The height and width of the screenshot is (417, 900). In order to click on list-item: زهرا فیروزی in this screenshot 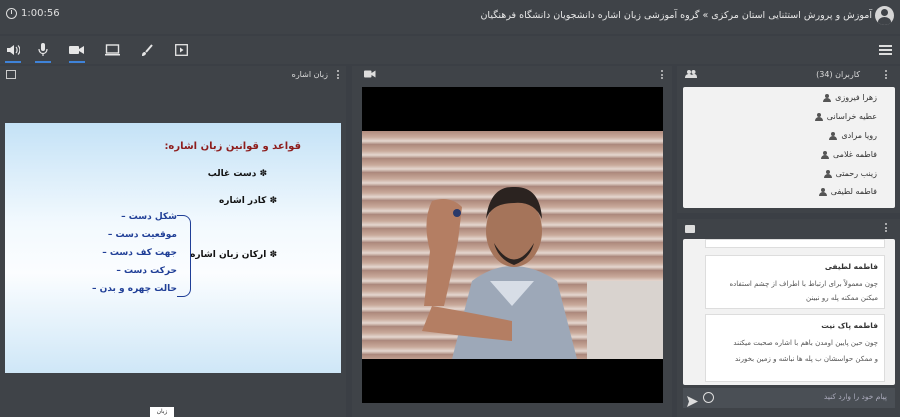, I will do `click(850, 97)`.